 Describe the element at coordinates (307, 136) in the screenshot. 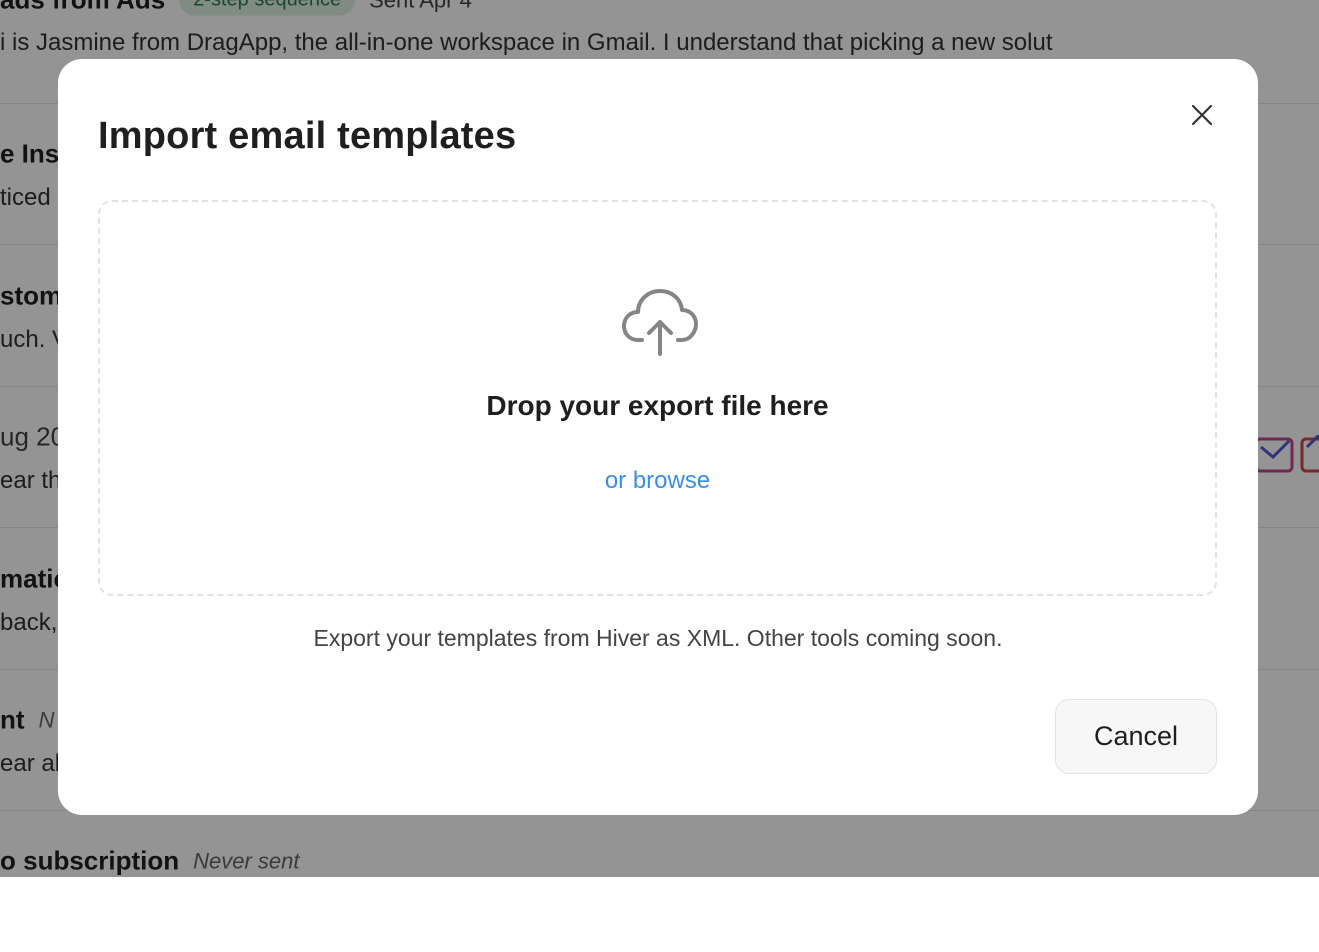

I see `dialog-title: Import email templates` at that location.